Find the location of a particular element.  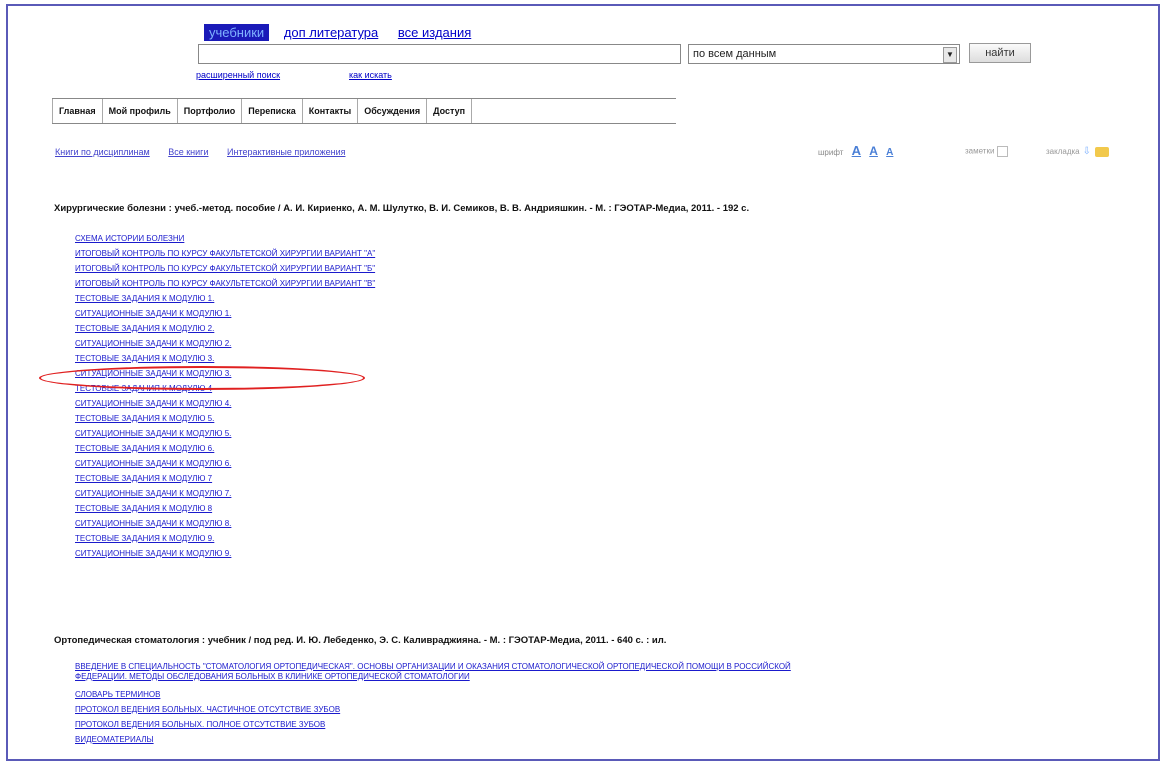

chapter-link: СИТУАЦИОННЫЕ ЗАДАЧИ К МОДУЛЮ 2. is located at coordinates (225, 343).